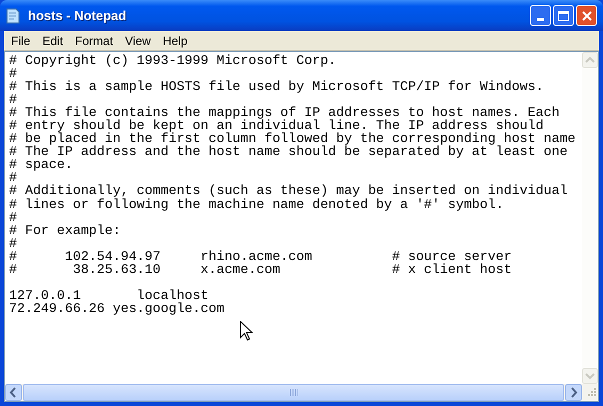 The width and height of the screenshot is (603, 406). Describe the element at coordinates (540, 15) in the screenshot. I see `minimize-button` at that location.